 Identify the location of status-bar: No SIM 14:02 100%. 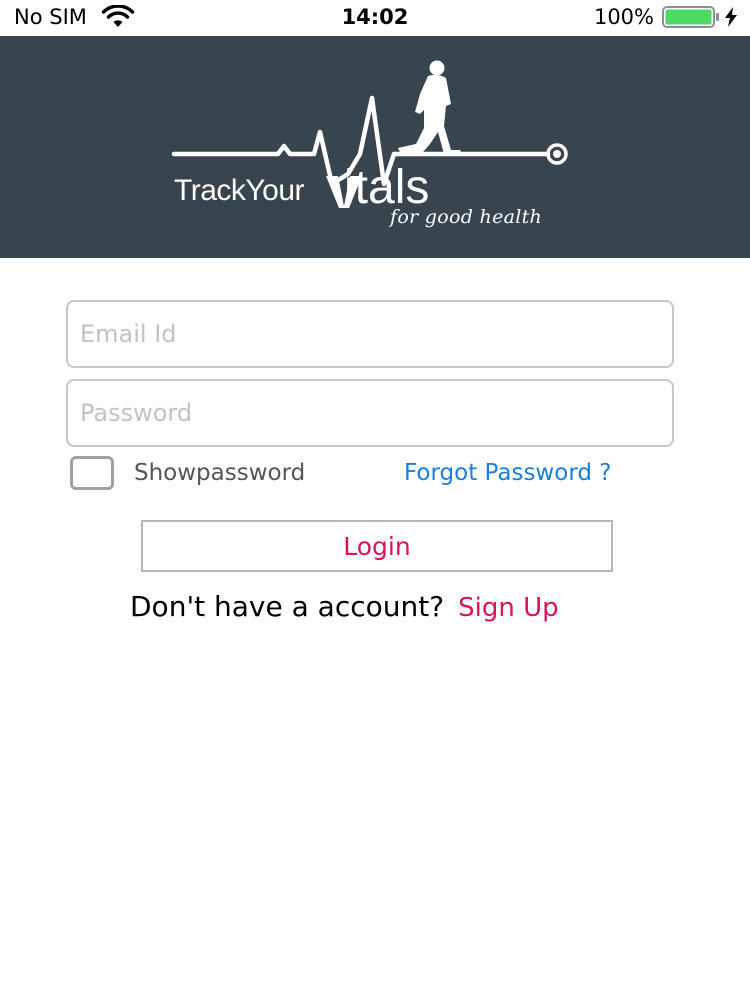
(375, 18).